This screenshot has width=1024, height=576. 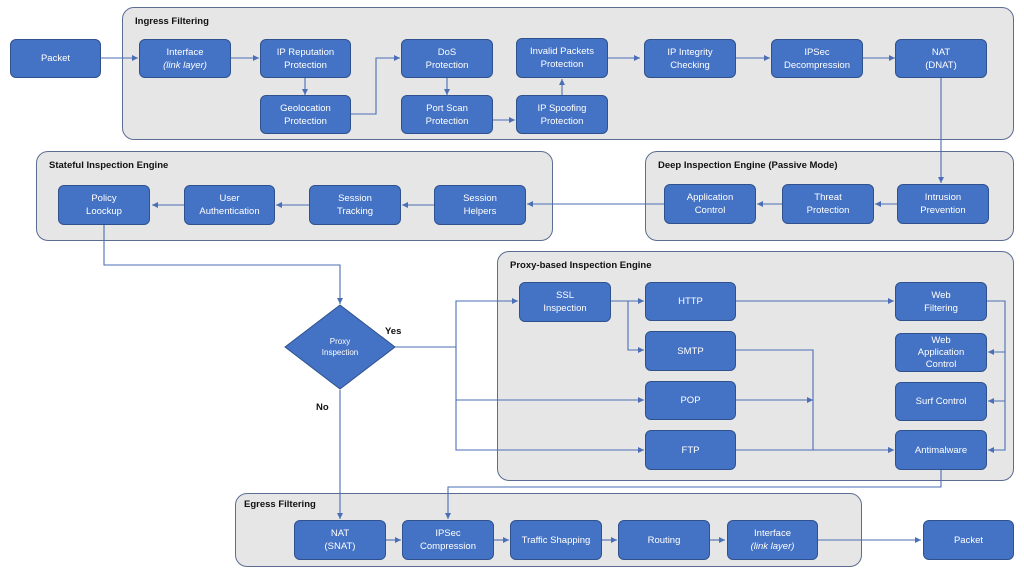 I want to click on node-dnat: NAT (DNAT), so click(x=941, y=58).